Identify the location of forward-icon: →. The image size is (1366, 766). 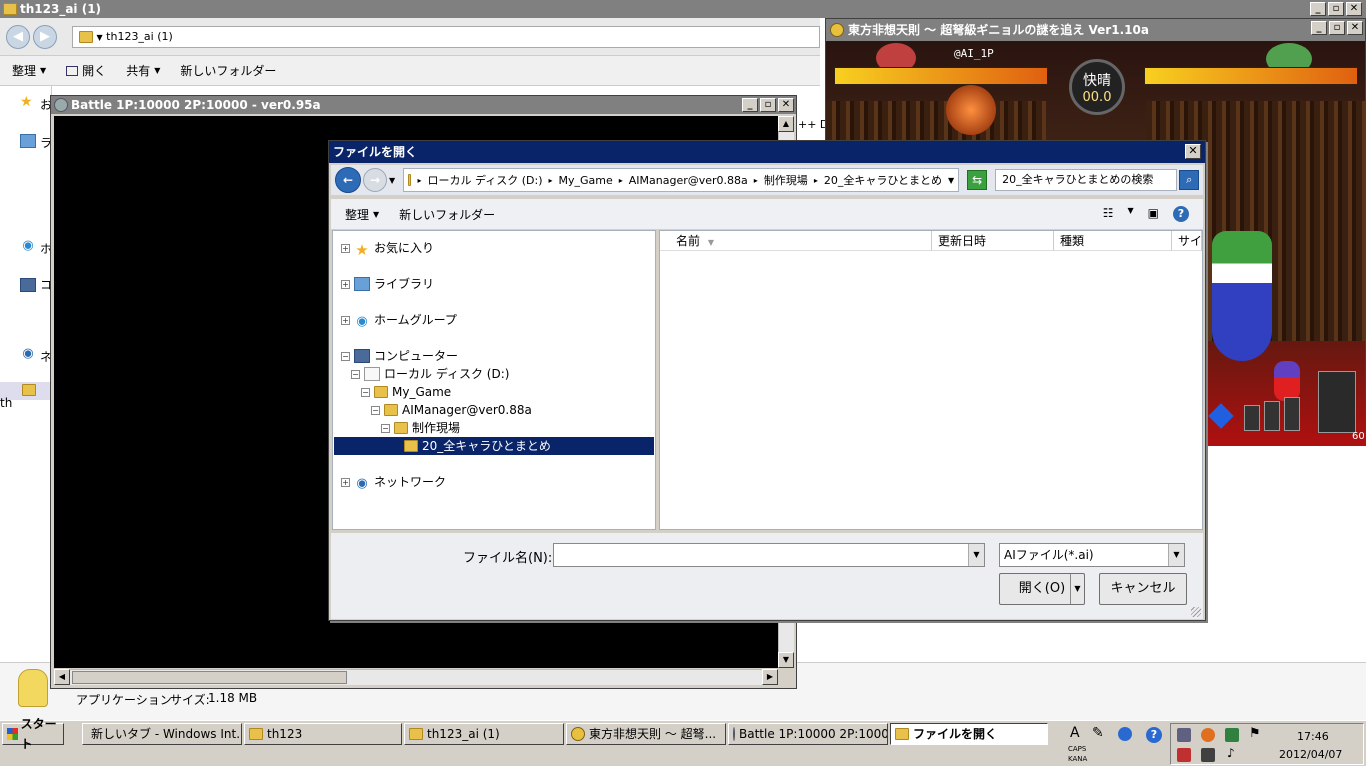
(375, 180).